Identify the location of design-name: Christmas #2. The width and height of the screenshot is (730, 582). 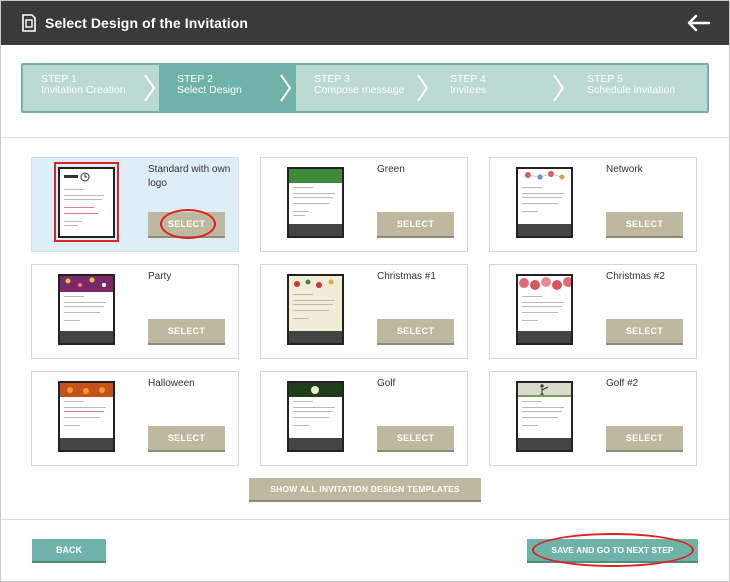
(635, 276).